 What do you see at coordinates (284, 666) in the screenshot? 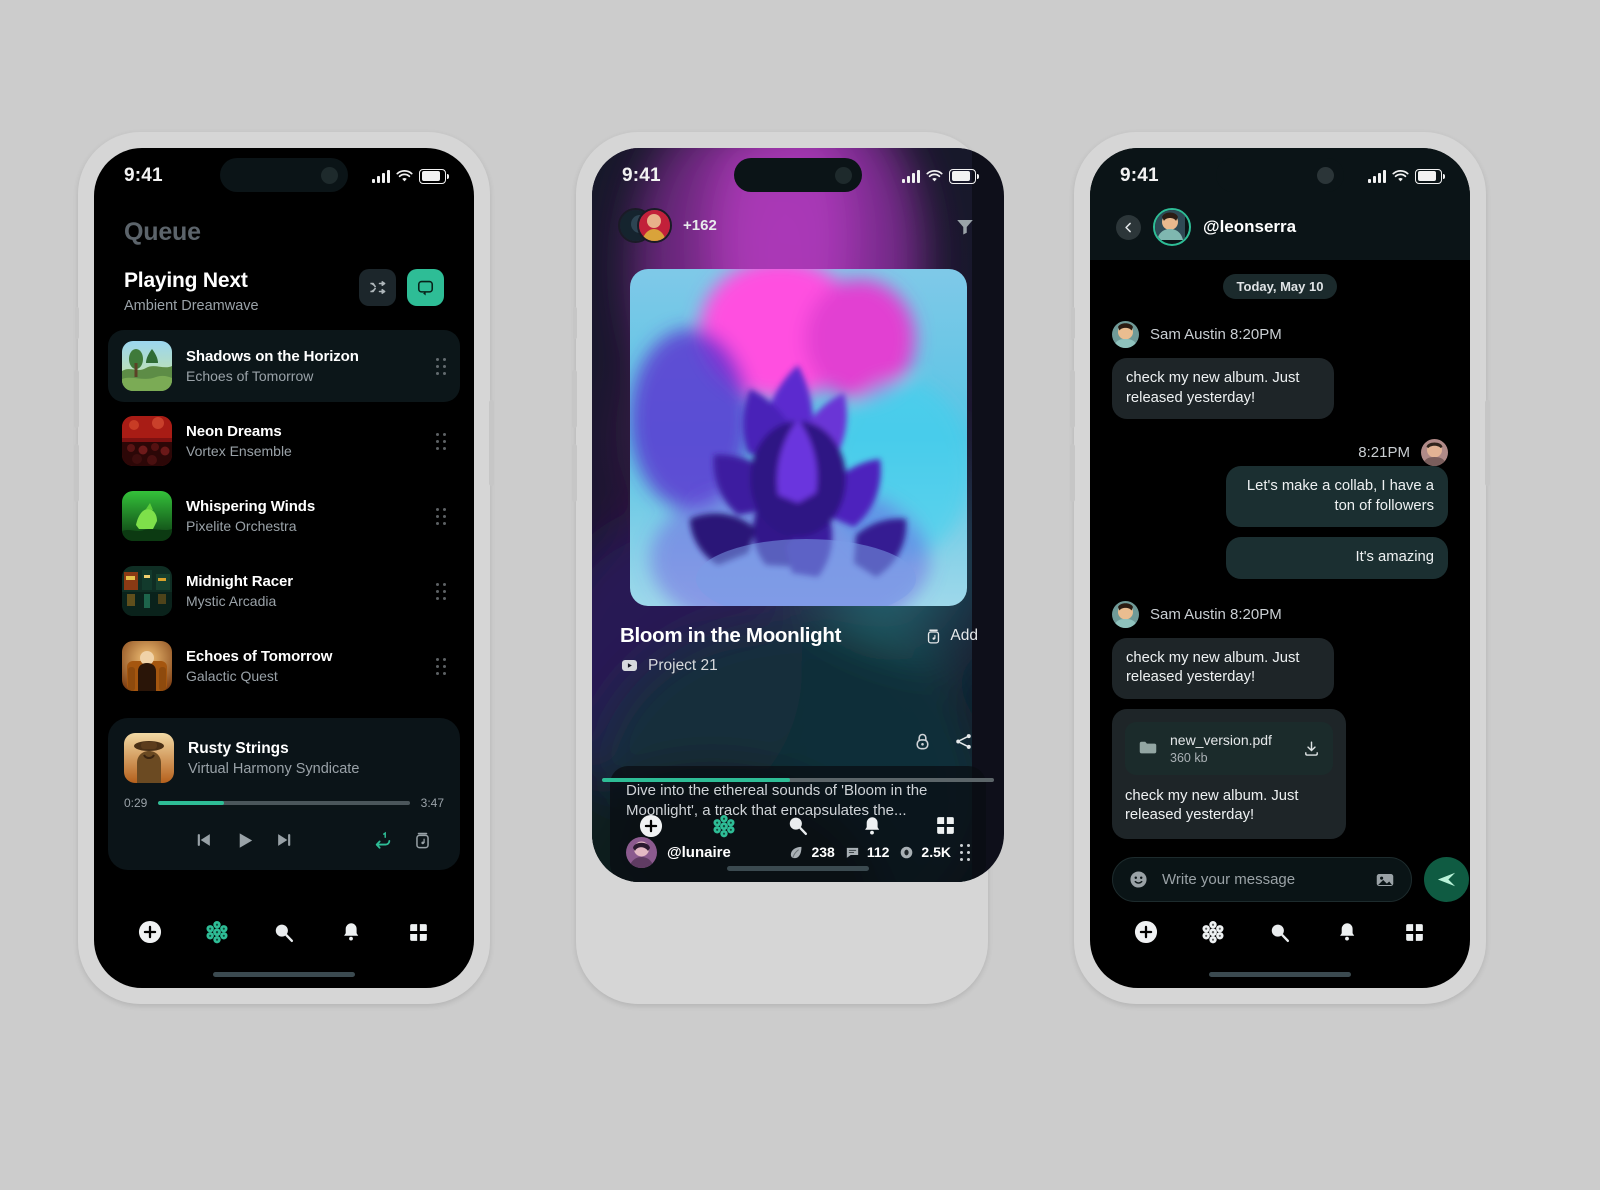
I see `table-row: Echoes of Tomorrow Galactic Quest` at bounding box center [284, 666].